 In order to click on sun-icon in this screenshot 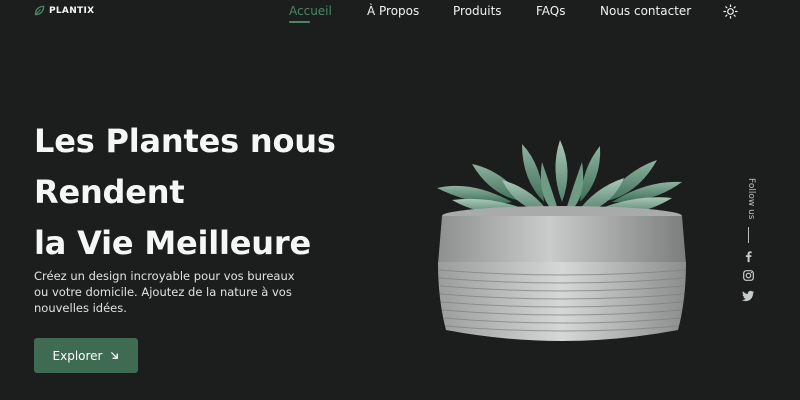, I will do `click(730, 11)`.